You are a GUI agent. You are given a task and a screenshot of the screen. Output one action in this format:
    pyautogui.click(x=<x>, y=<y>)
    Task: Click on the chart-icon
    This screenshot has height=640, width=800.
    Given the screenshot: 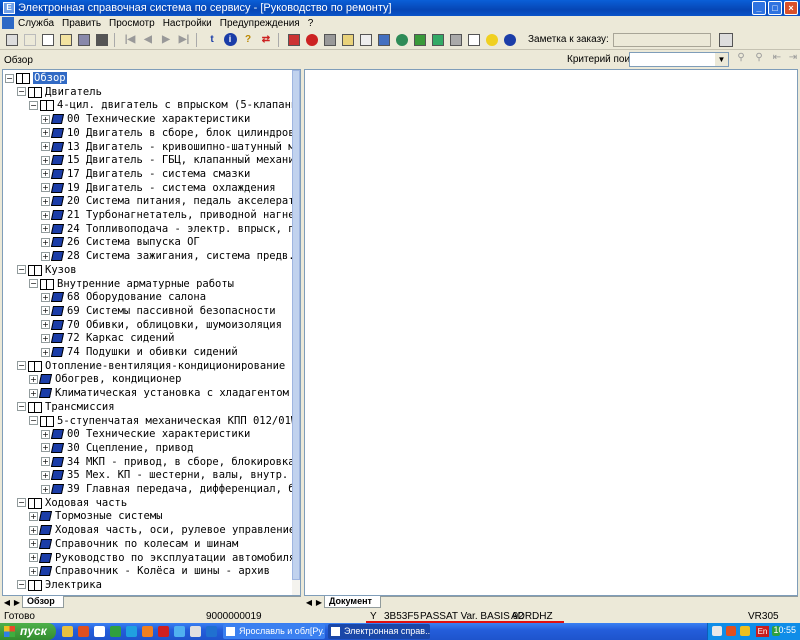 What is the action you would take?
    pyautogui.click(x=366, y=40)
    